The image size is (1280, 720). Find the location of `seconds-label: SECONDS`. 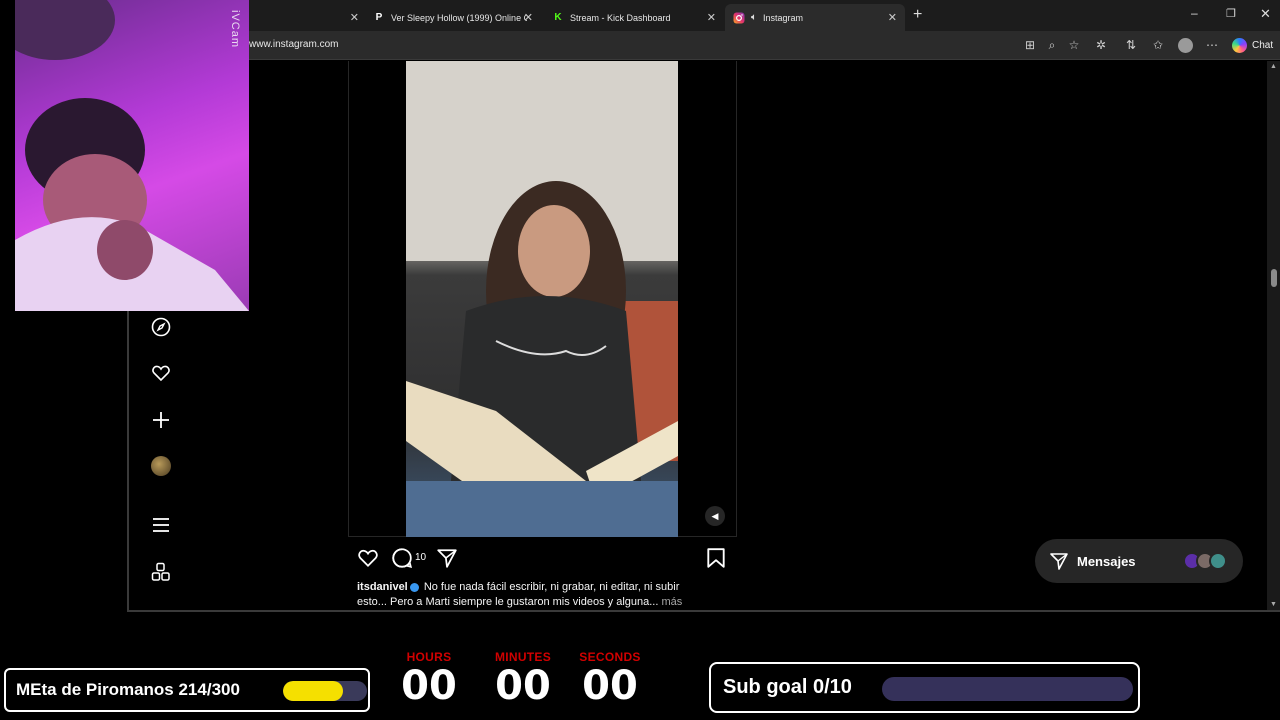

seconds-label: SECONDS is located at coordinates (610, 657).